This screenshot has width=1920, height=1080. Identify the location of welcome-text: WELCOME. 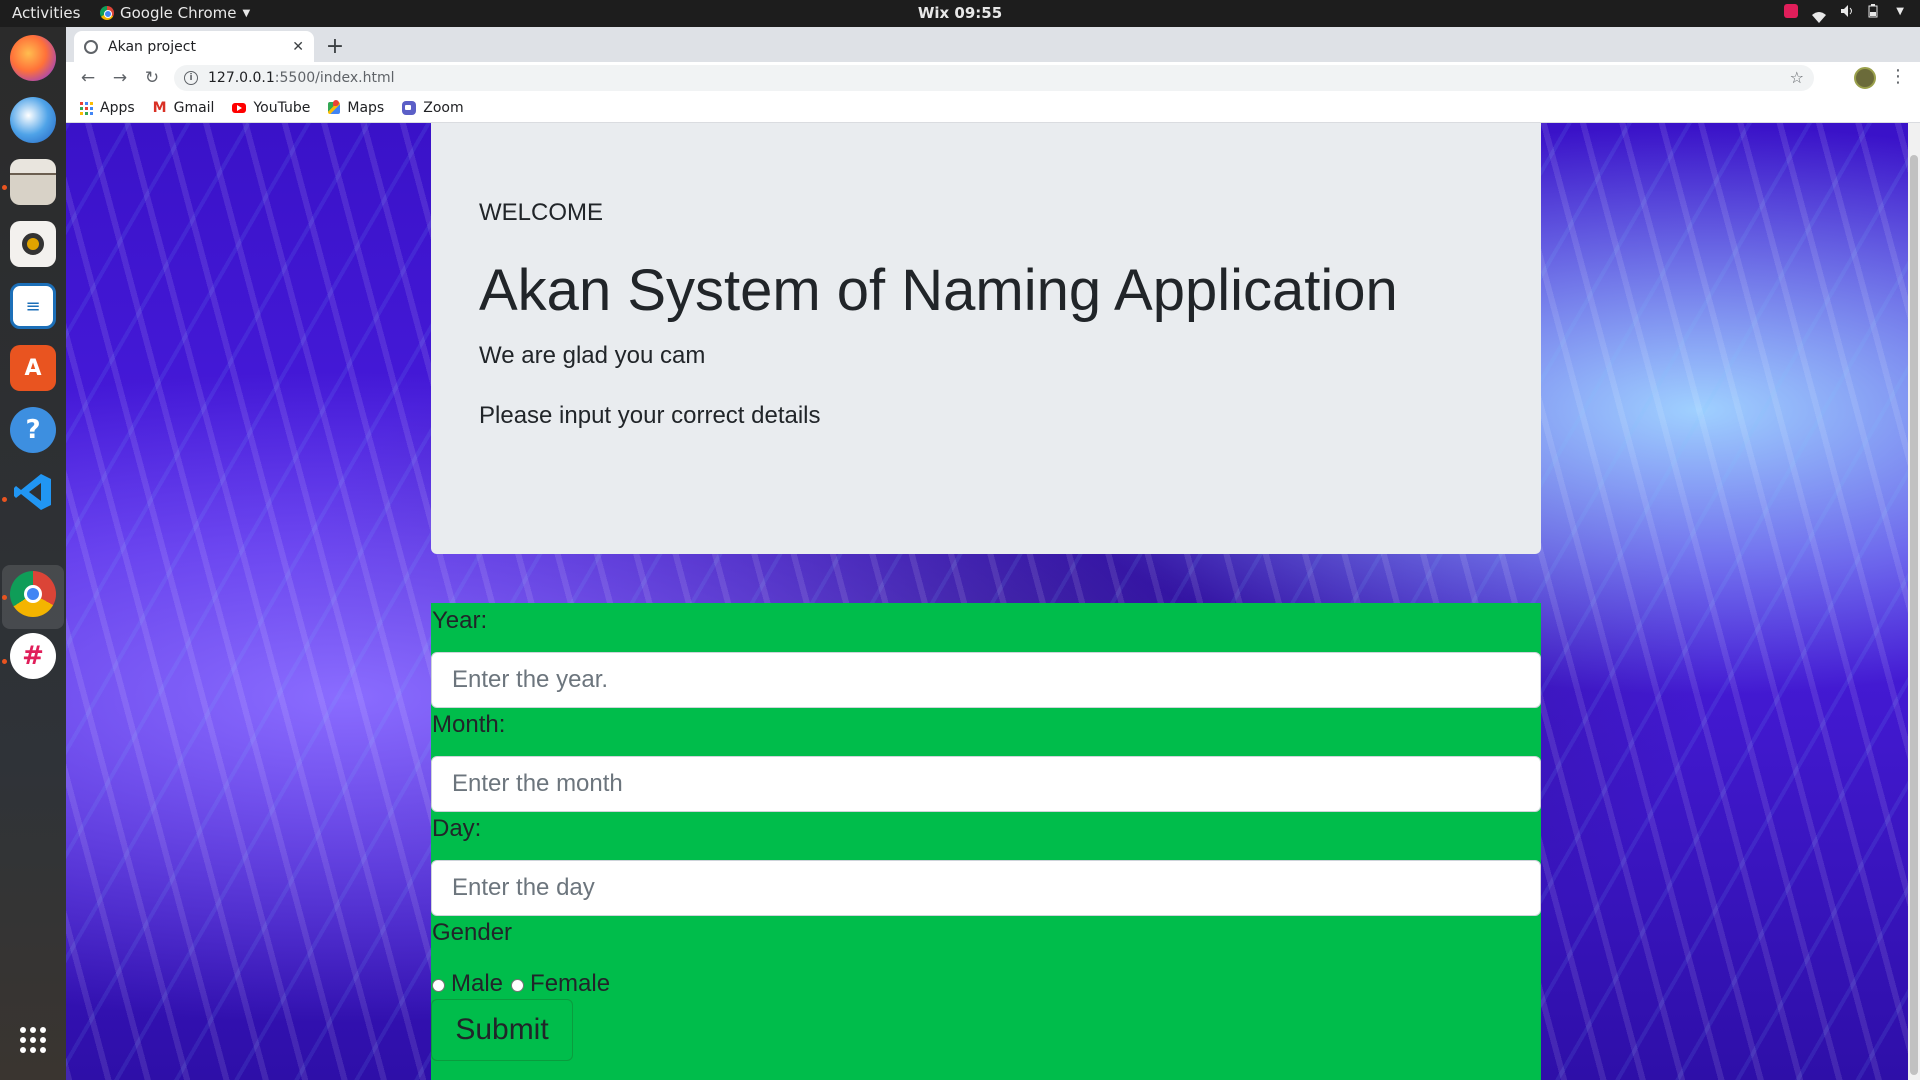
(541, 212).